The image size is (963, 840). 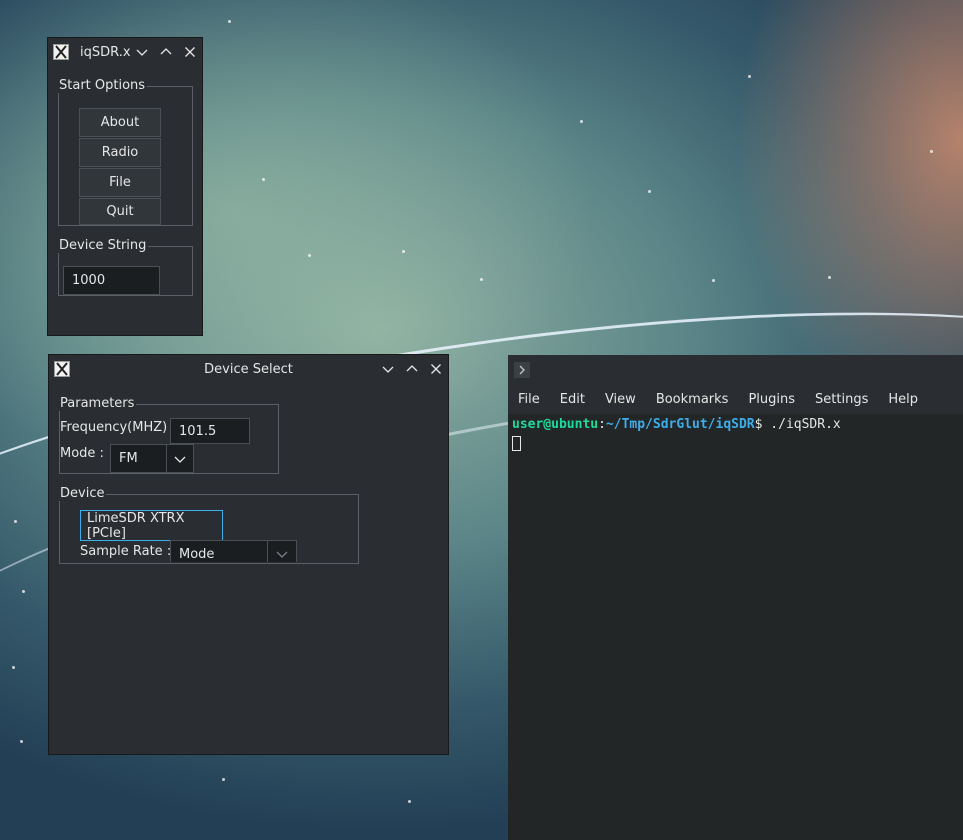 What do you see at coordinates (111, 280) in the screenshot?
I see `device-string-input: 1000` at bounding box center [111, 280].